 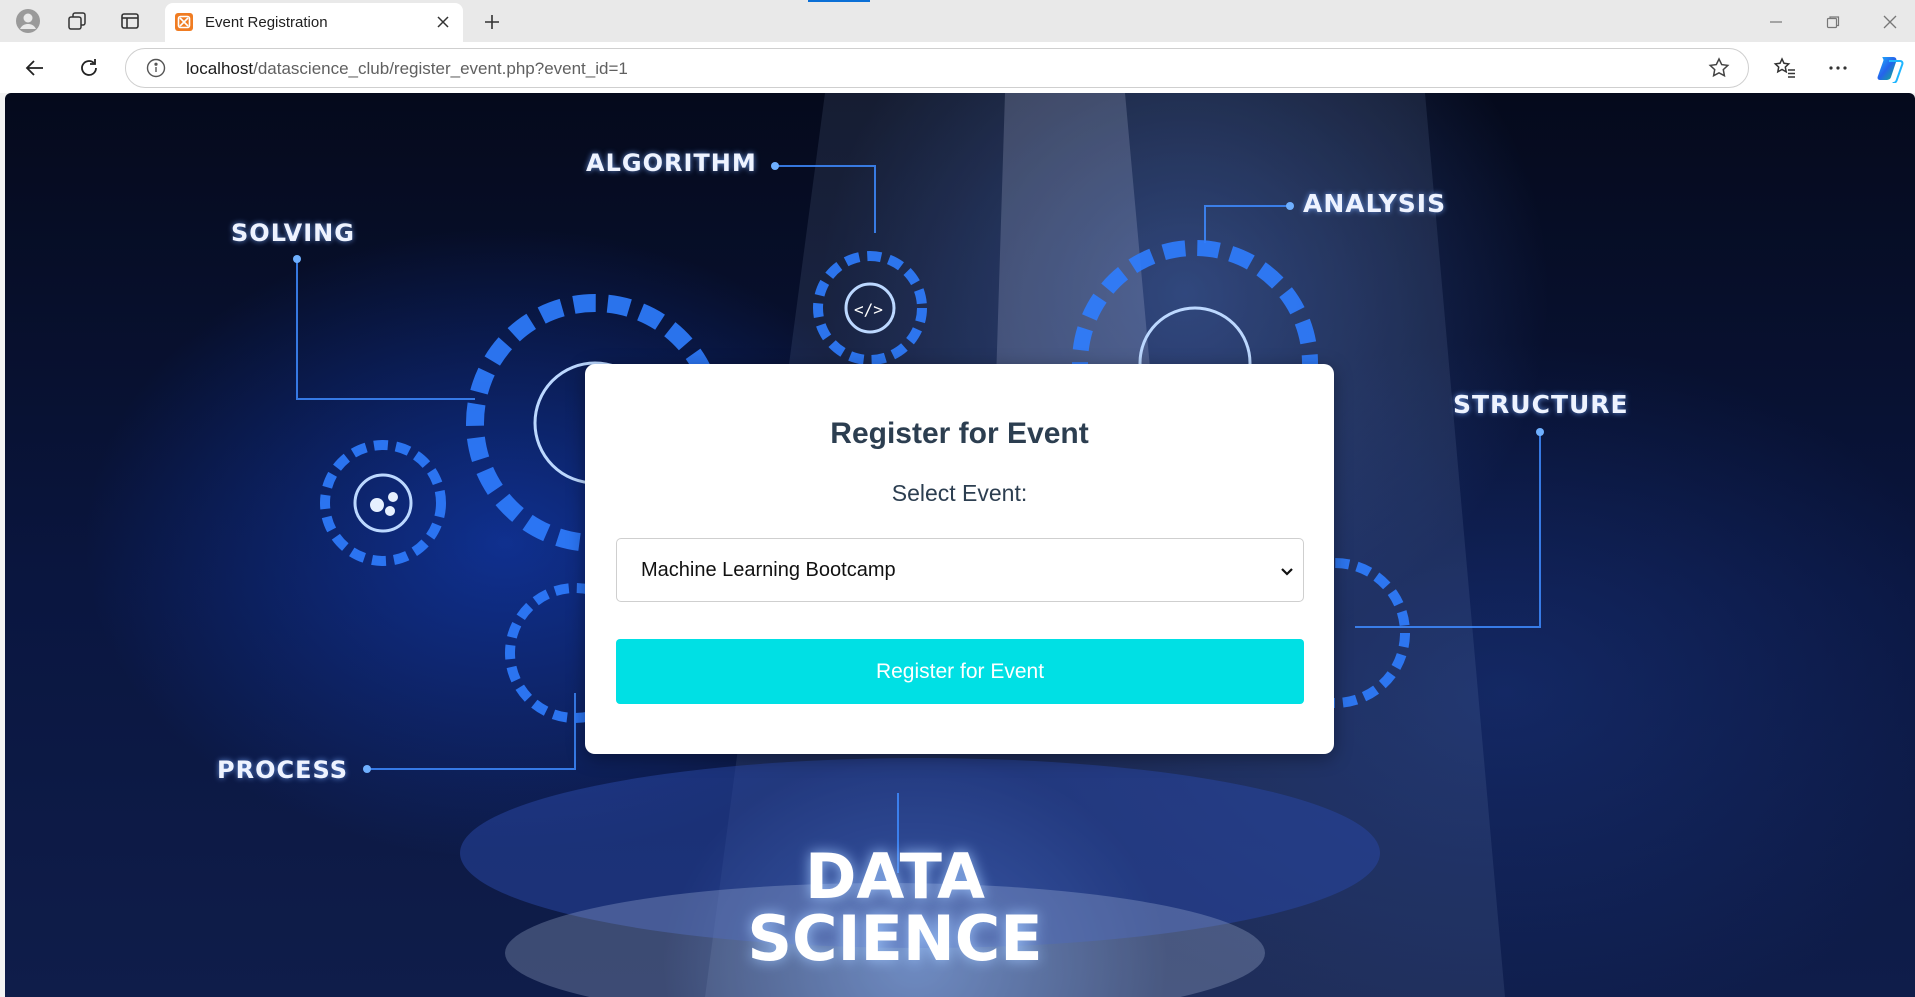 What do you see at coordinates (89, 68) in the screenshot?
I see `refresh-button` at bounding box center [89, 68].